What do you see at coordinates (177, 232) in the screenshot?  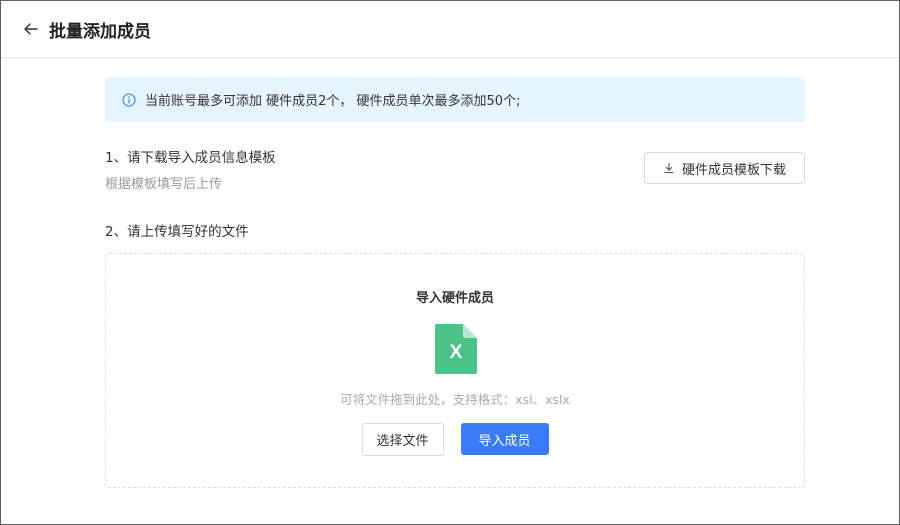 I see `step2-title: 2、请上传填写好的文件` at bounding box center [177, 232].